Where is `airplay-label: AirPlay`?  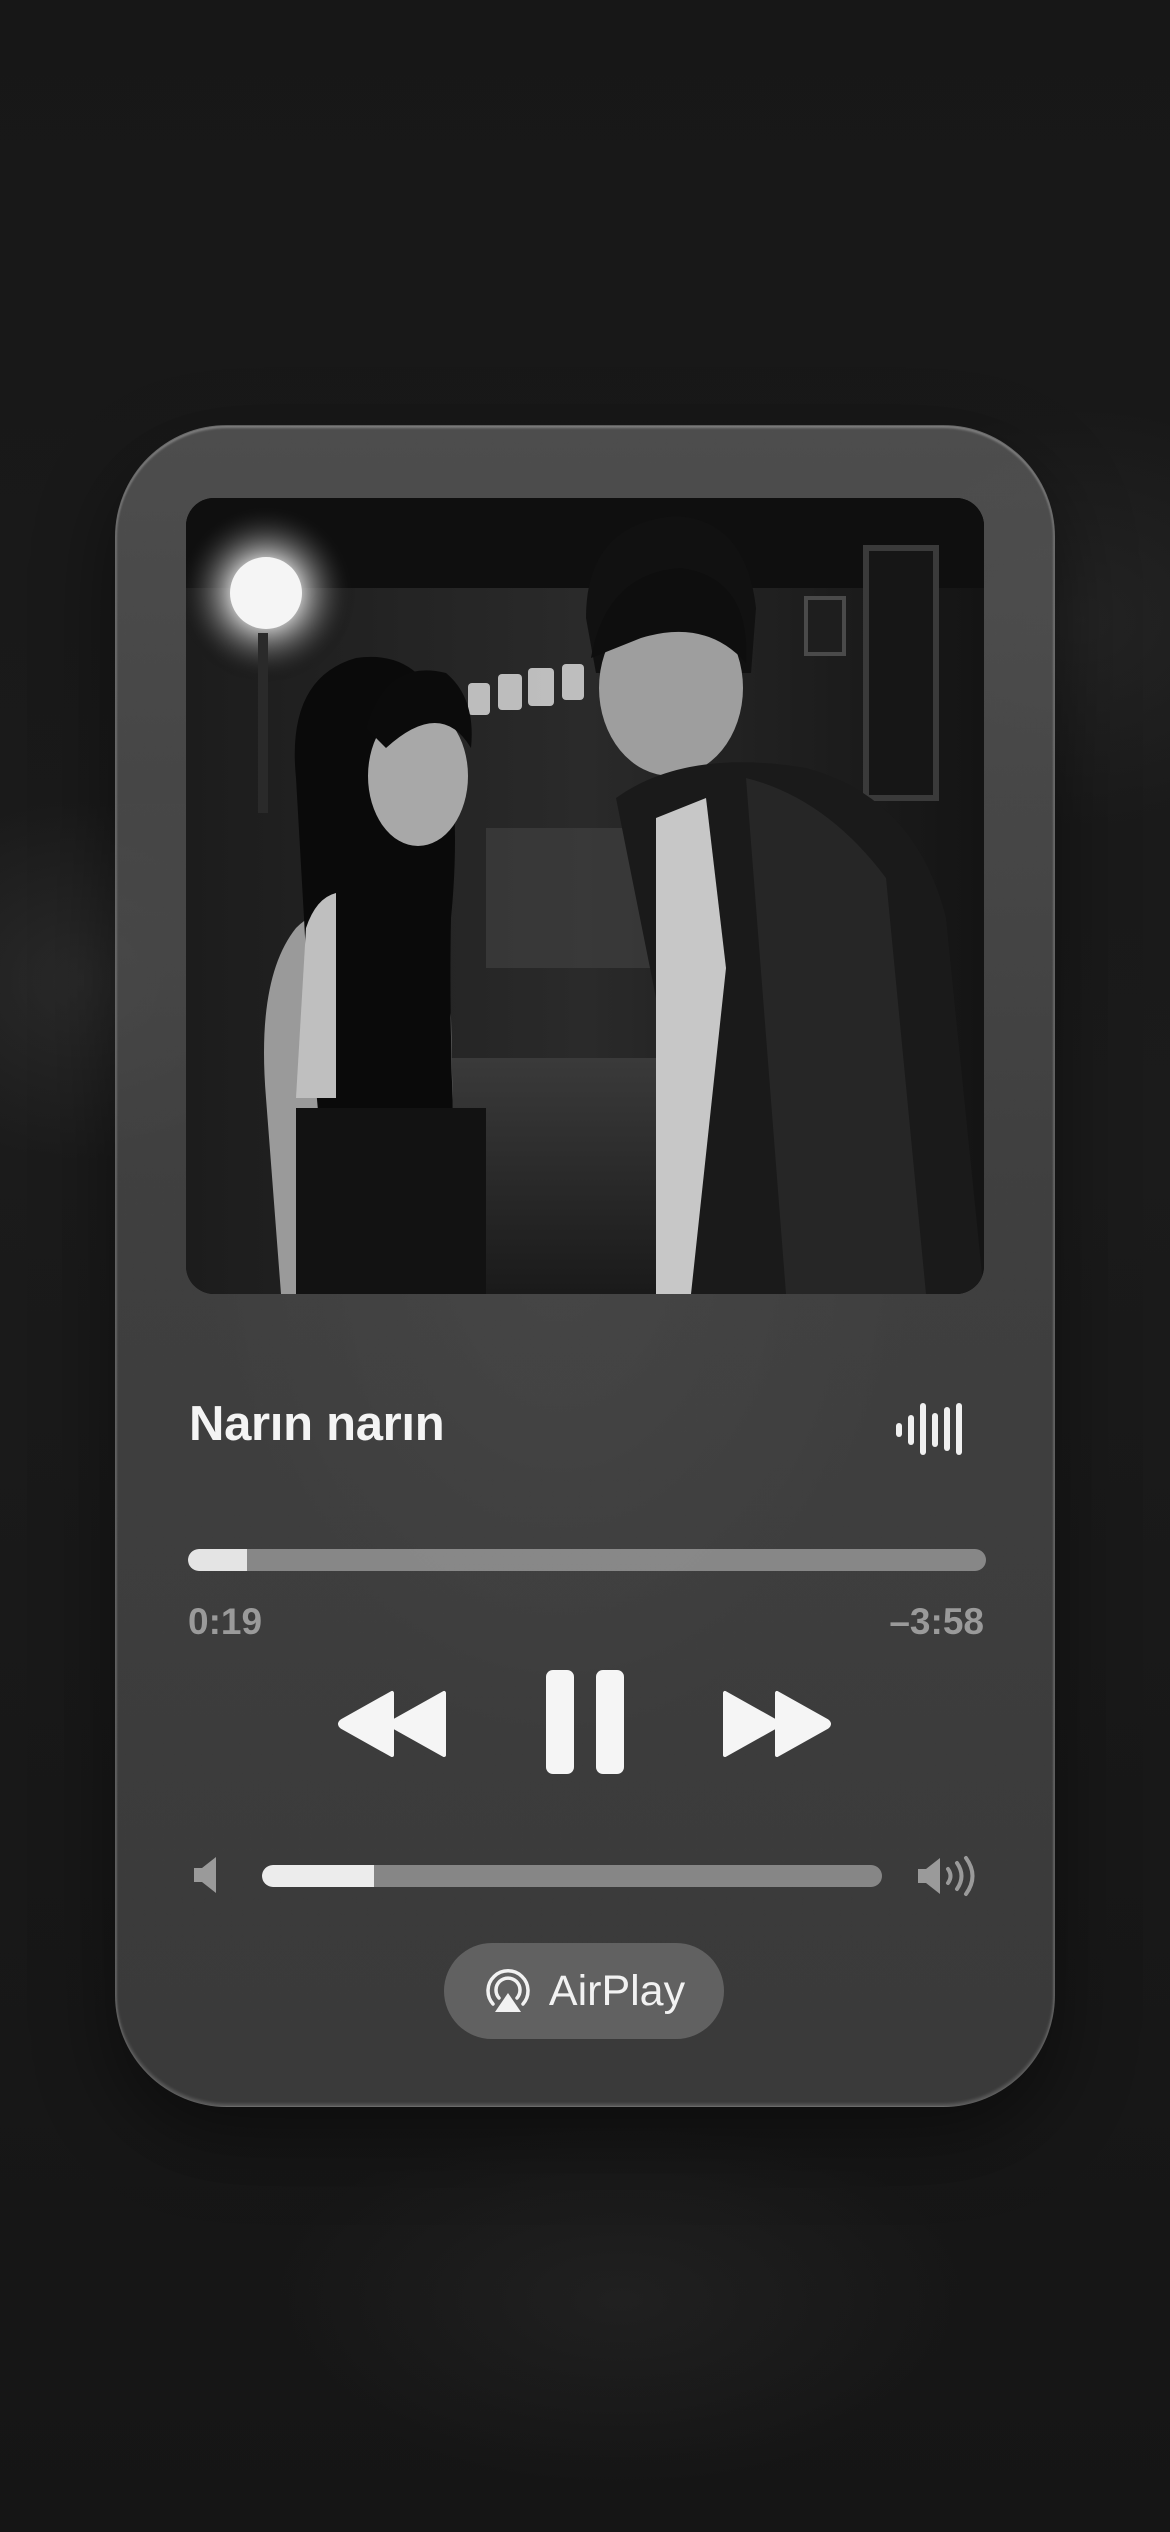 airplay-label: AirPlay is located at coordinates (617, 1990).